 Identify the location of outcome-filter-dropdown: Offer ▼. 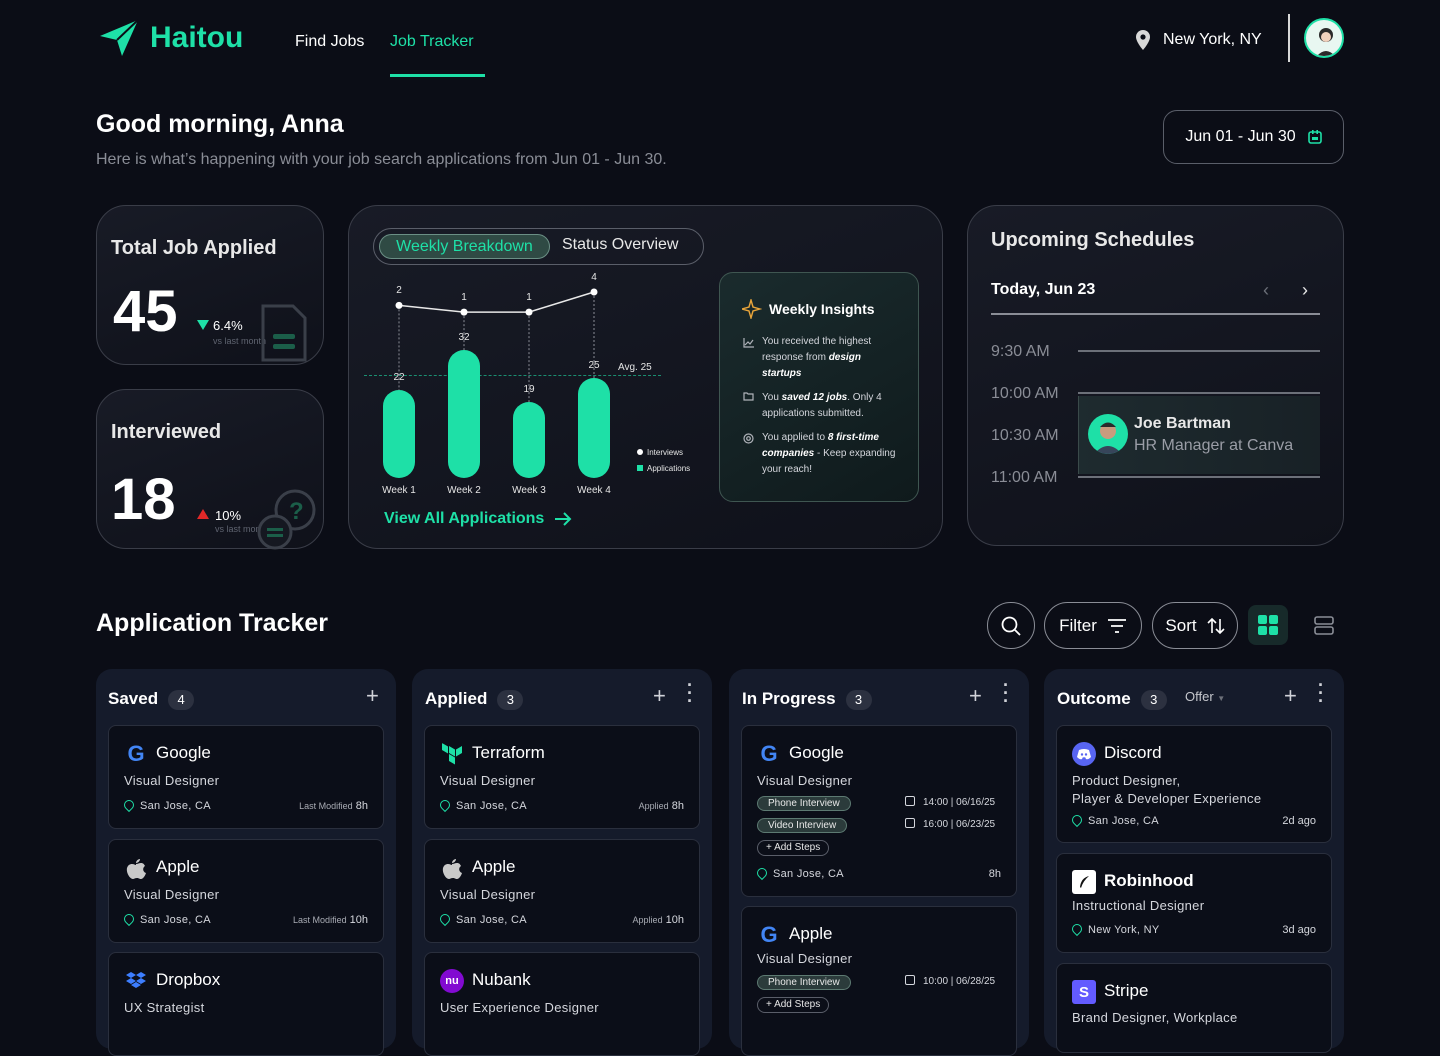
(1205, 696).